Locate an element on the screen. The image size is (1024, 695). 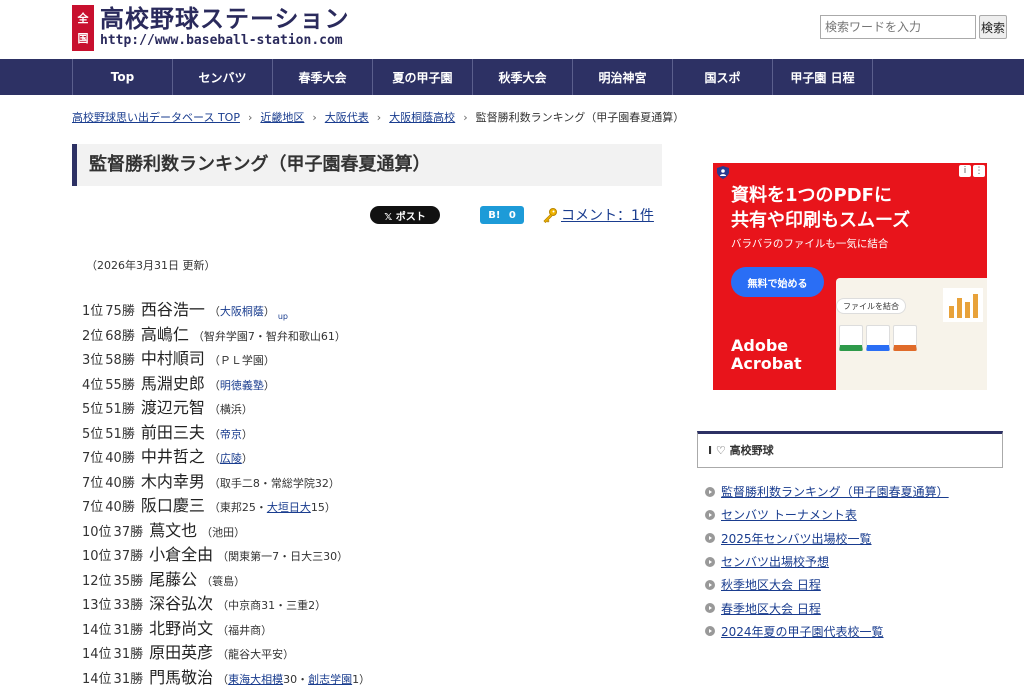
manager-name: 尾藤公 is located at coordinates (173, 579).